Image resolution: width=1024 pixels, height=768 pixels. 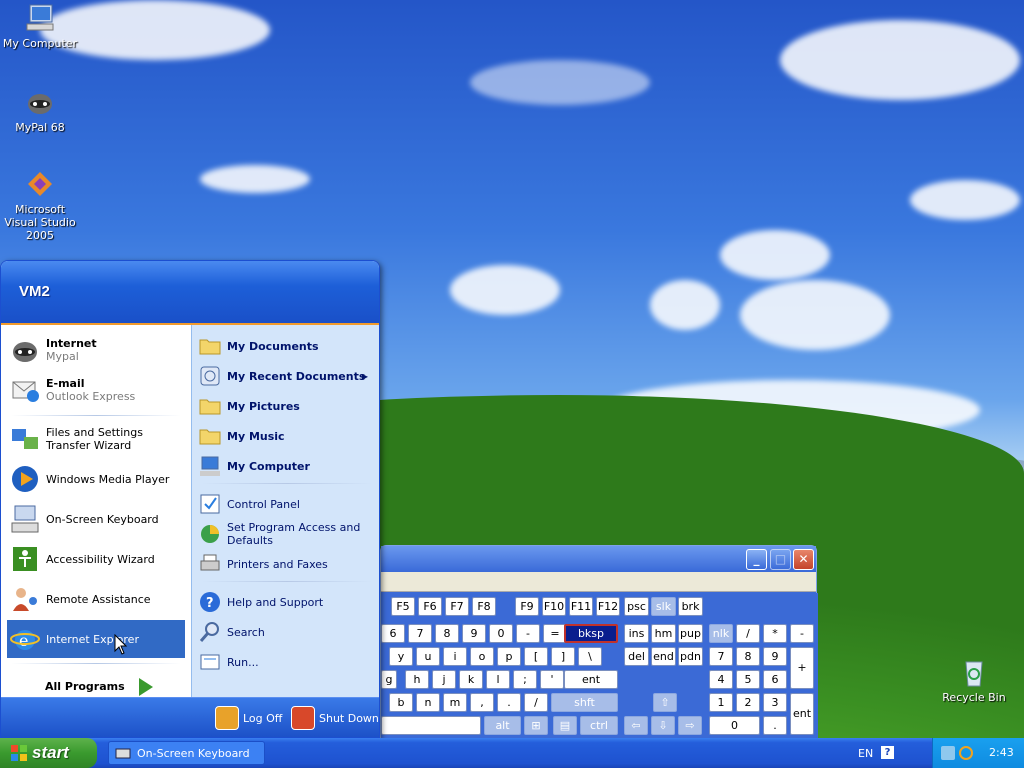 What do you see at coordinates (431, 725) in the screenshot?
I see `key-` at bounding box center [431, 725].